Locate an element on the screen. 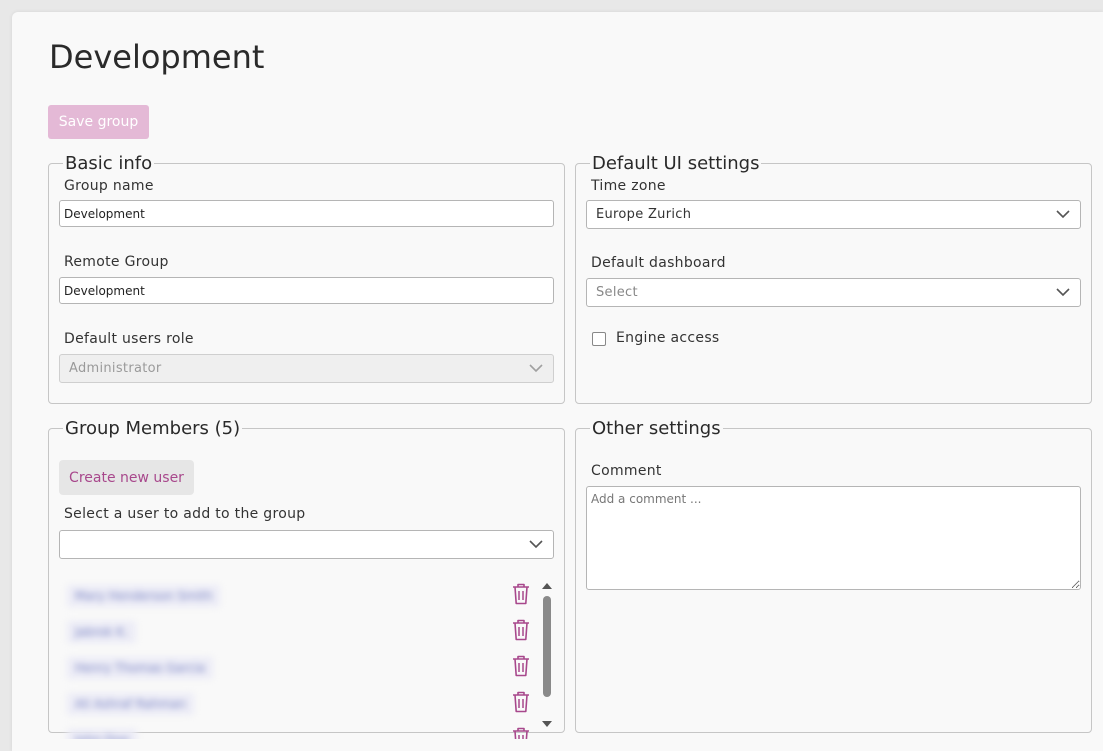  default-dashboard-label: Default dashboard is located at coordinates (658, 263).